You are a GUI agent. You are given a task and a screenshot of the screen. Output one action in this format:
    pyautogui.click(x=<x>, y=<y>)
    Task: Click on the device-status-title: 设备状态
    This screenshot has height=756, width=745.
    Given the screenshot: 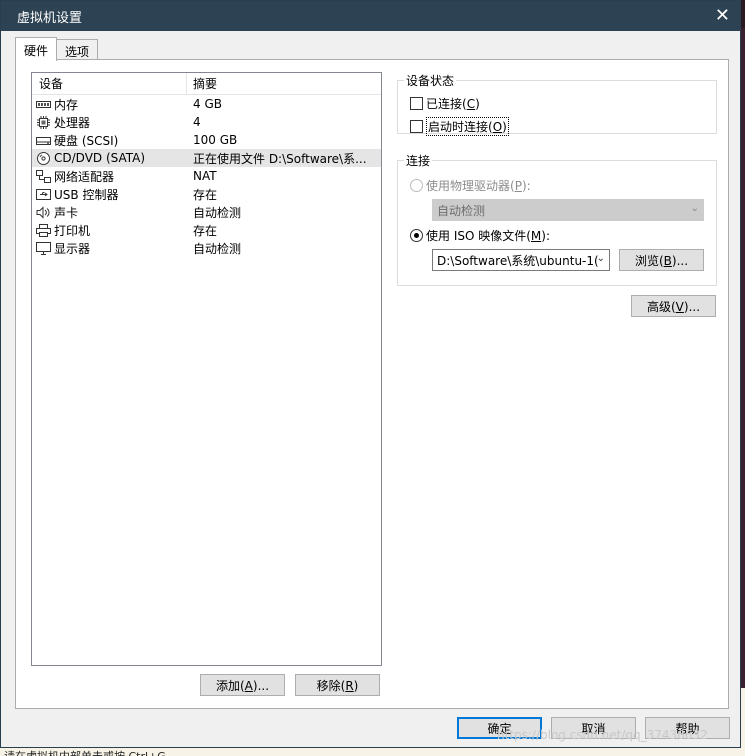 What is the action you would take?
    pyautogui.click(x=430, y=80)
    